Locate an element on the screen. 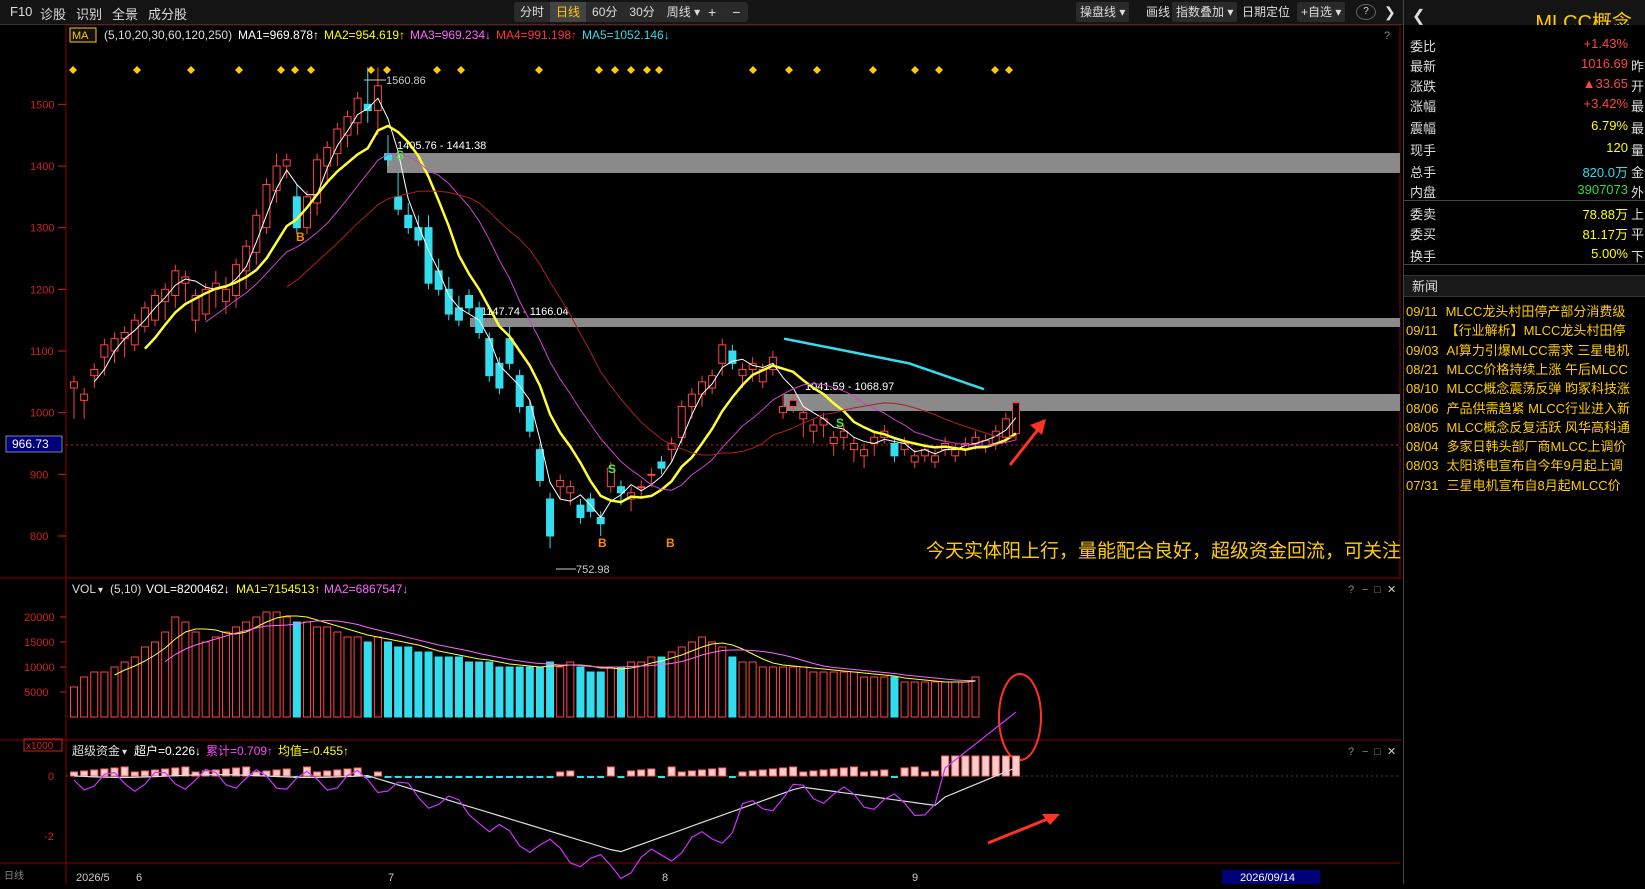 The image size is (1645, 889). help-icon: ? is located at coordinates (1366, 12).